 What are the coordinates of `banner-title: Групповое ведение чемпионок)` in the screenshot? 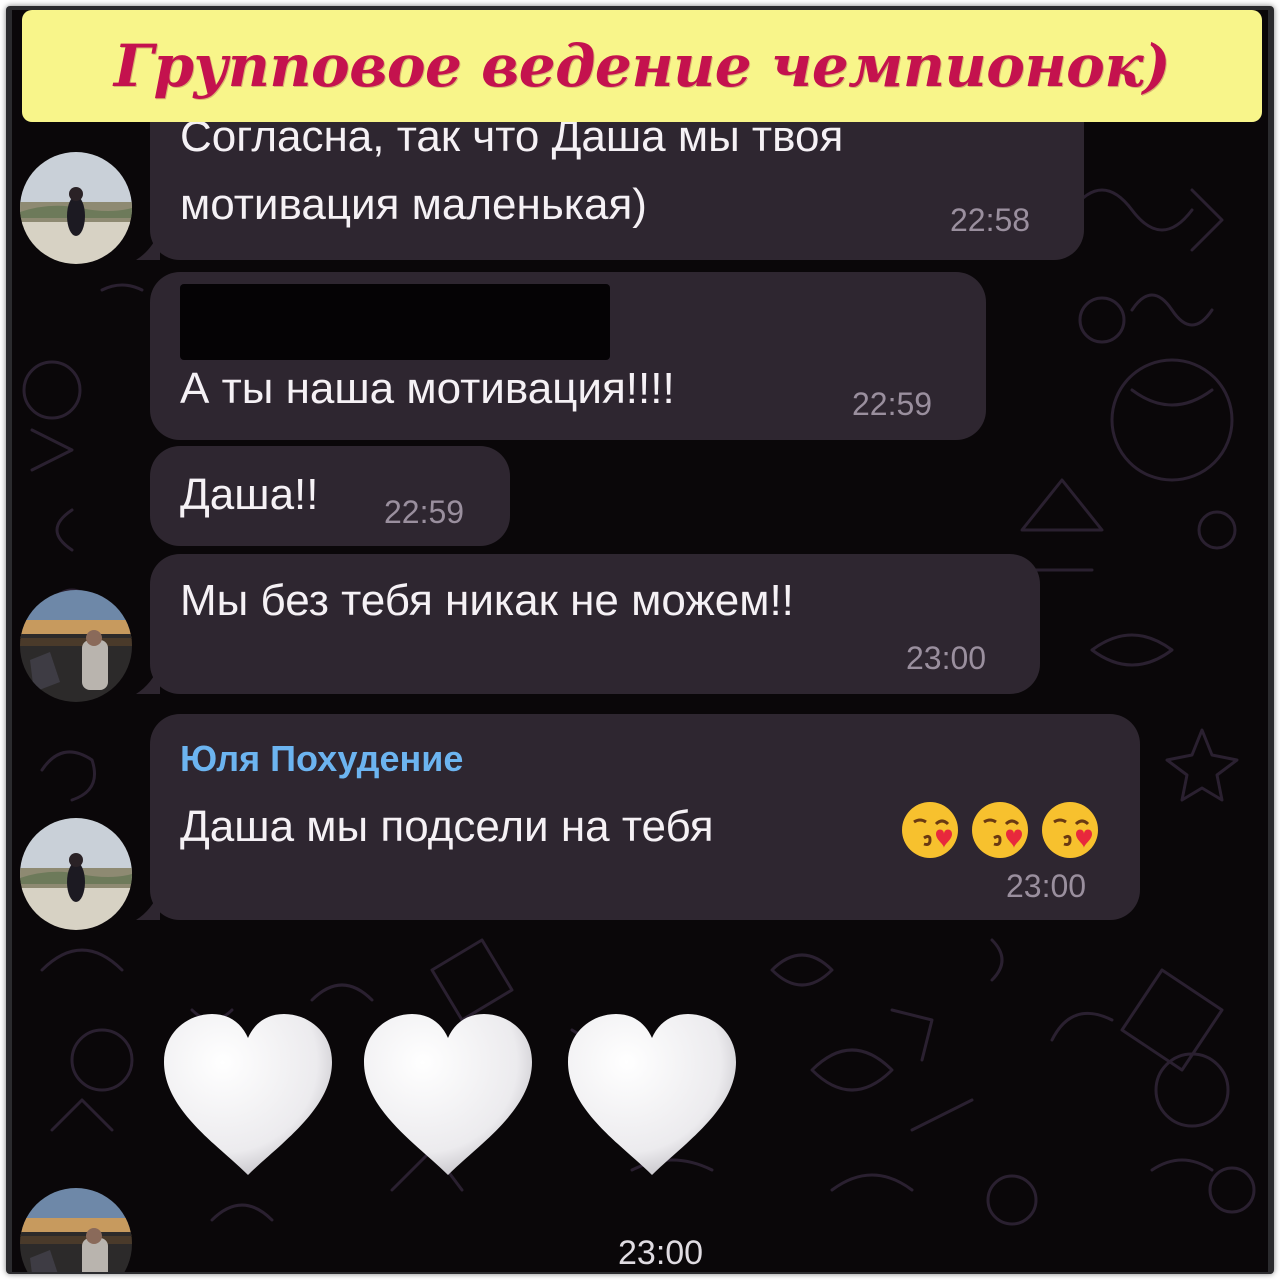 It's located at (642, 66).